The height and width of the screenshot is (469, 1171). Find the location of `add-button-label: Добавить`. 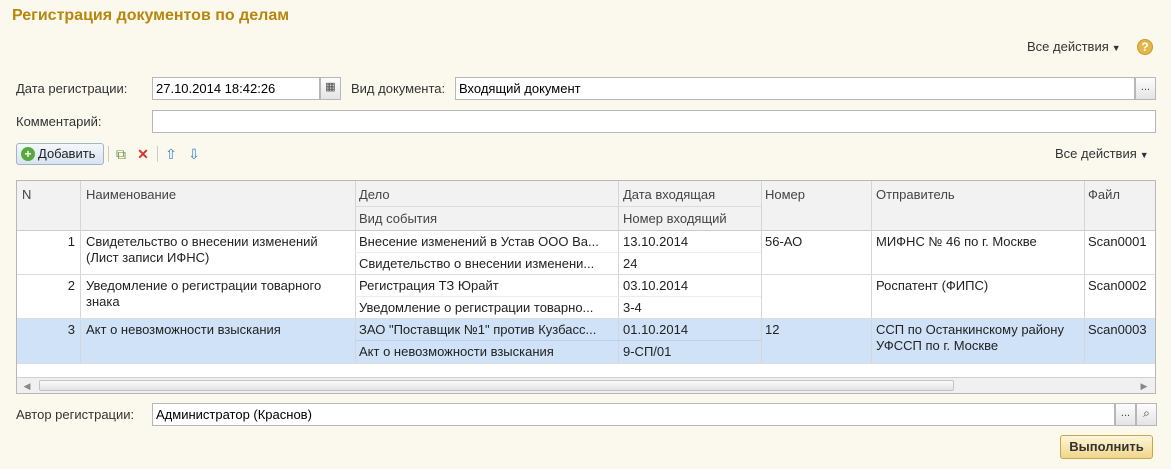

add-button-label: Добавить is located at coordinates (67, 153).